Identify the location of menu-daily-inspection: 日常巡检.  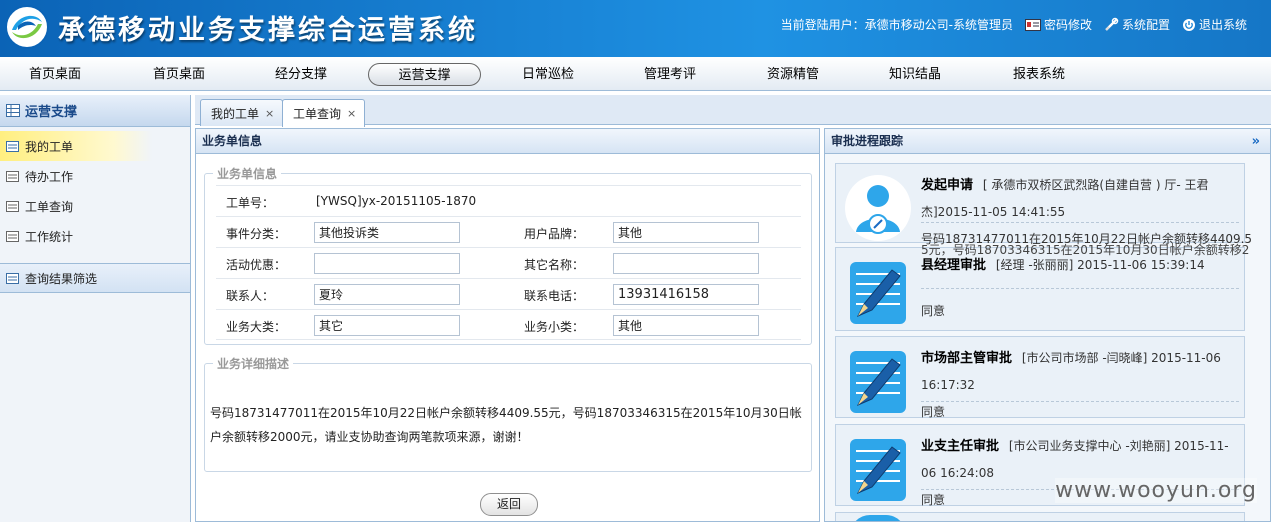
(548, 74).